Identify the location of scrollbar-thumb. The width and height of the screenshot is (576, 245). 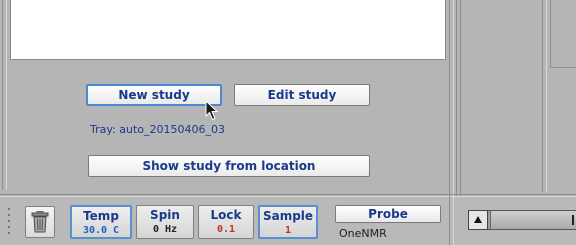
(533, 220).